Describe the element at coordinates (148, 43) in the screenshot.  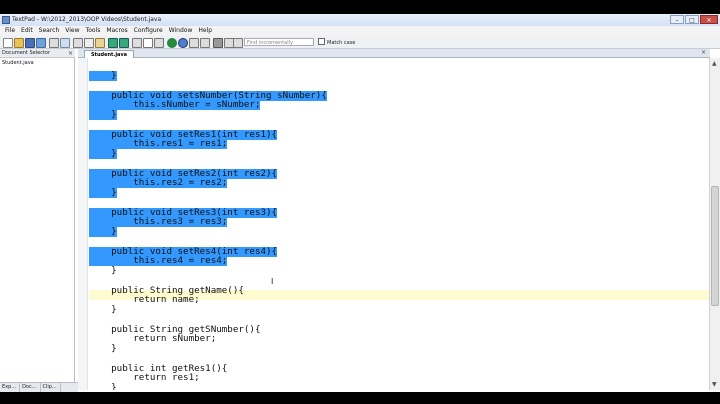
I see `find-icon` at that location.